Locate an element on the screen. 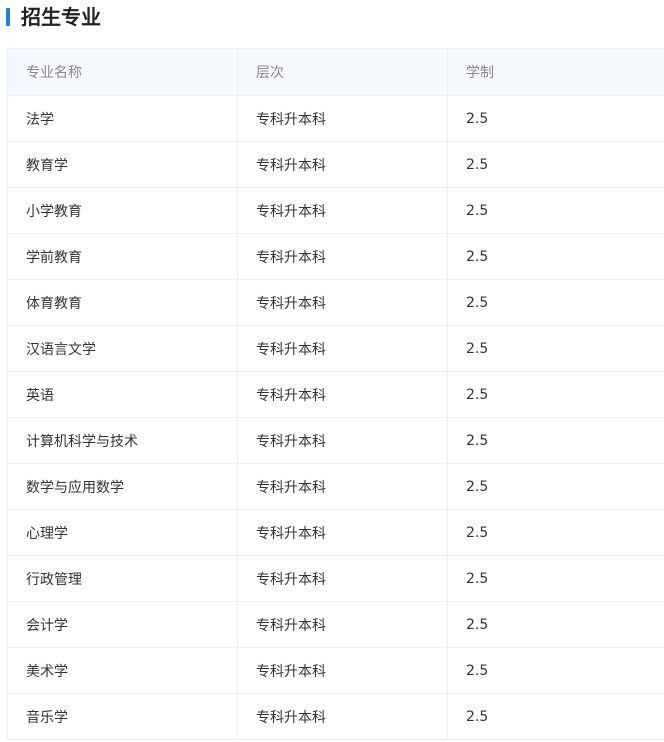 Image resolution: width=664 pixels, height=742 pixels. table-row: 小学教育 专科升本科 2.5 is located at coordinates (335, 210).